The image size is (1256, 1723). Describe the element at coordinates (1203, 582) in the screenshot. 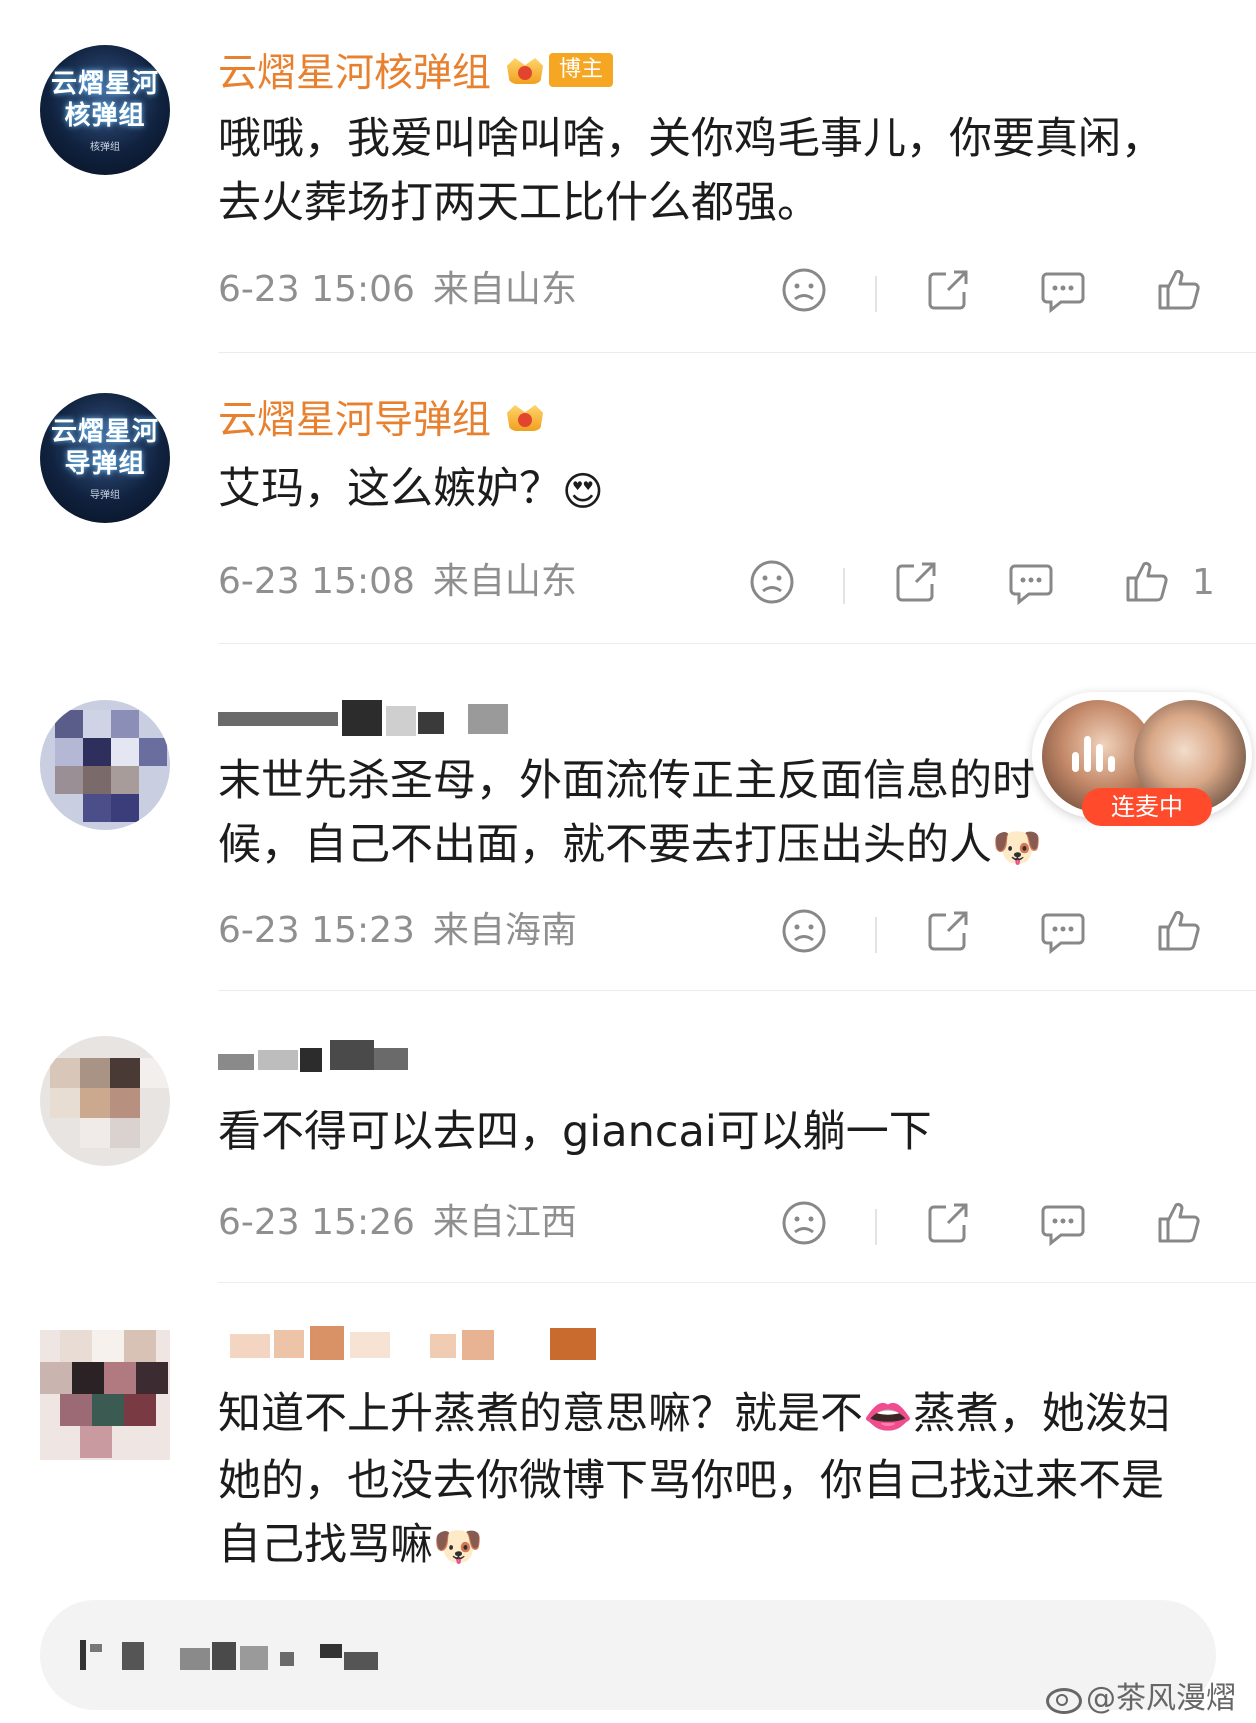

I see `like-count: 1` at that location.